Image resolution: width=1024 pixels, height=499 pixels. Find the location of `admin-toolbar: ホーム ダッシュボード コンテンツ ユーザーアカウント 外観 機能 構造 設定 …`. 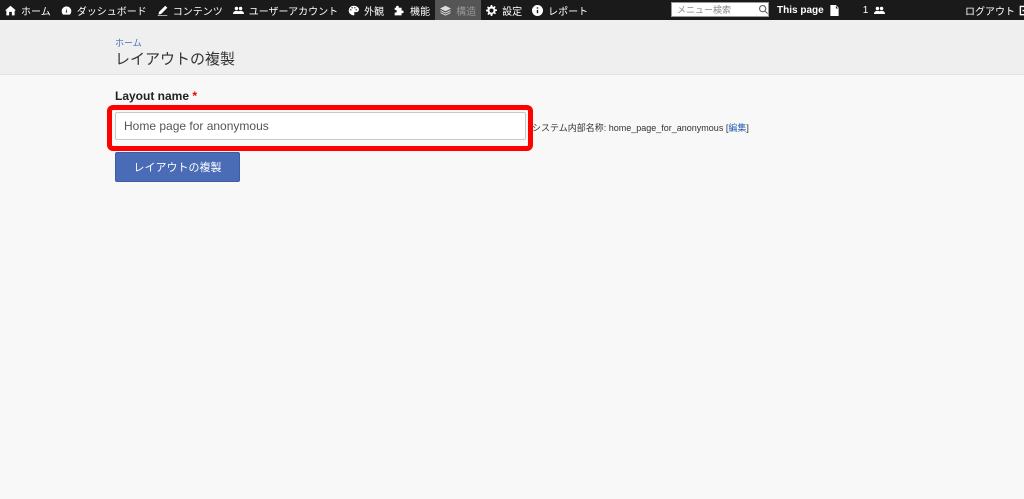

admin-toolbar: ホーム ダッシュボード コンテンツ ユーザーアカウント 外観 機能 構造 設定 … is located at coordinates (512, 10).